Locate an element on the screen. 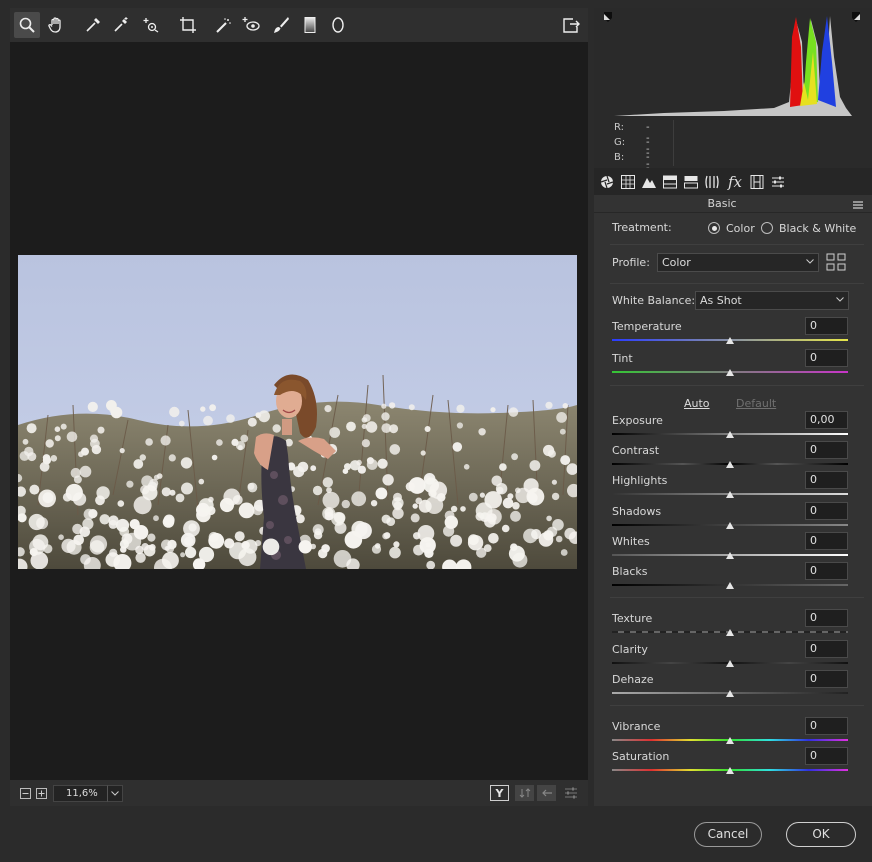  blacks-value-input: 0 is located at coordinates (826, 571).